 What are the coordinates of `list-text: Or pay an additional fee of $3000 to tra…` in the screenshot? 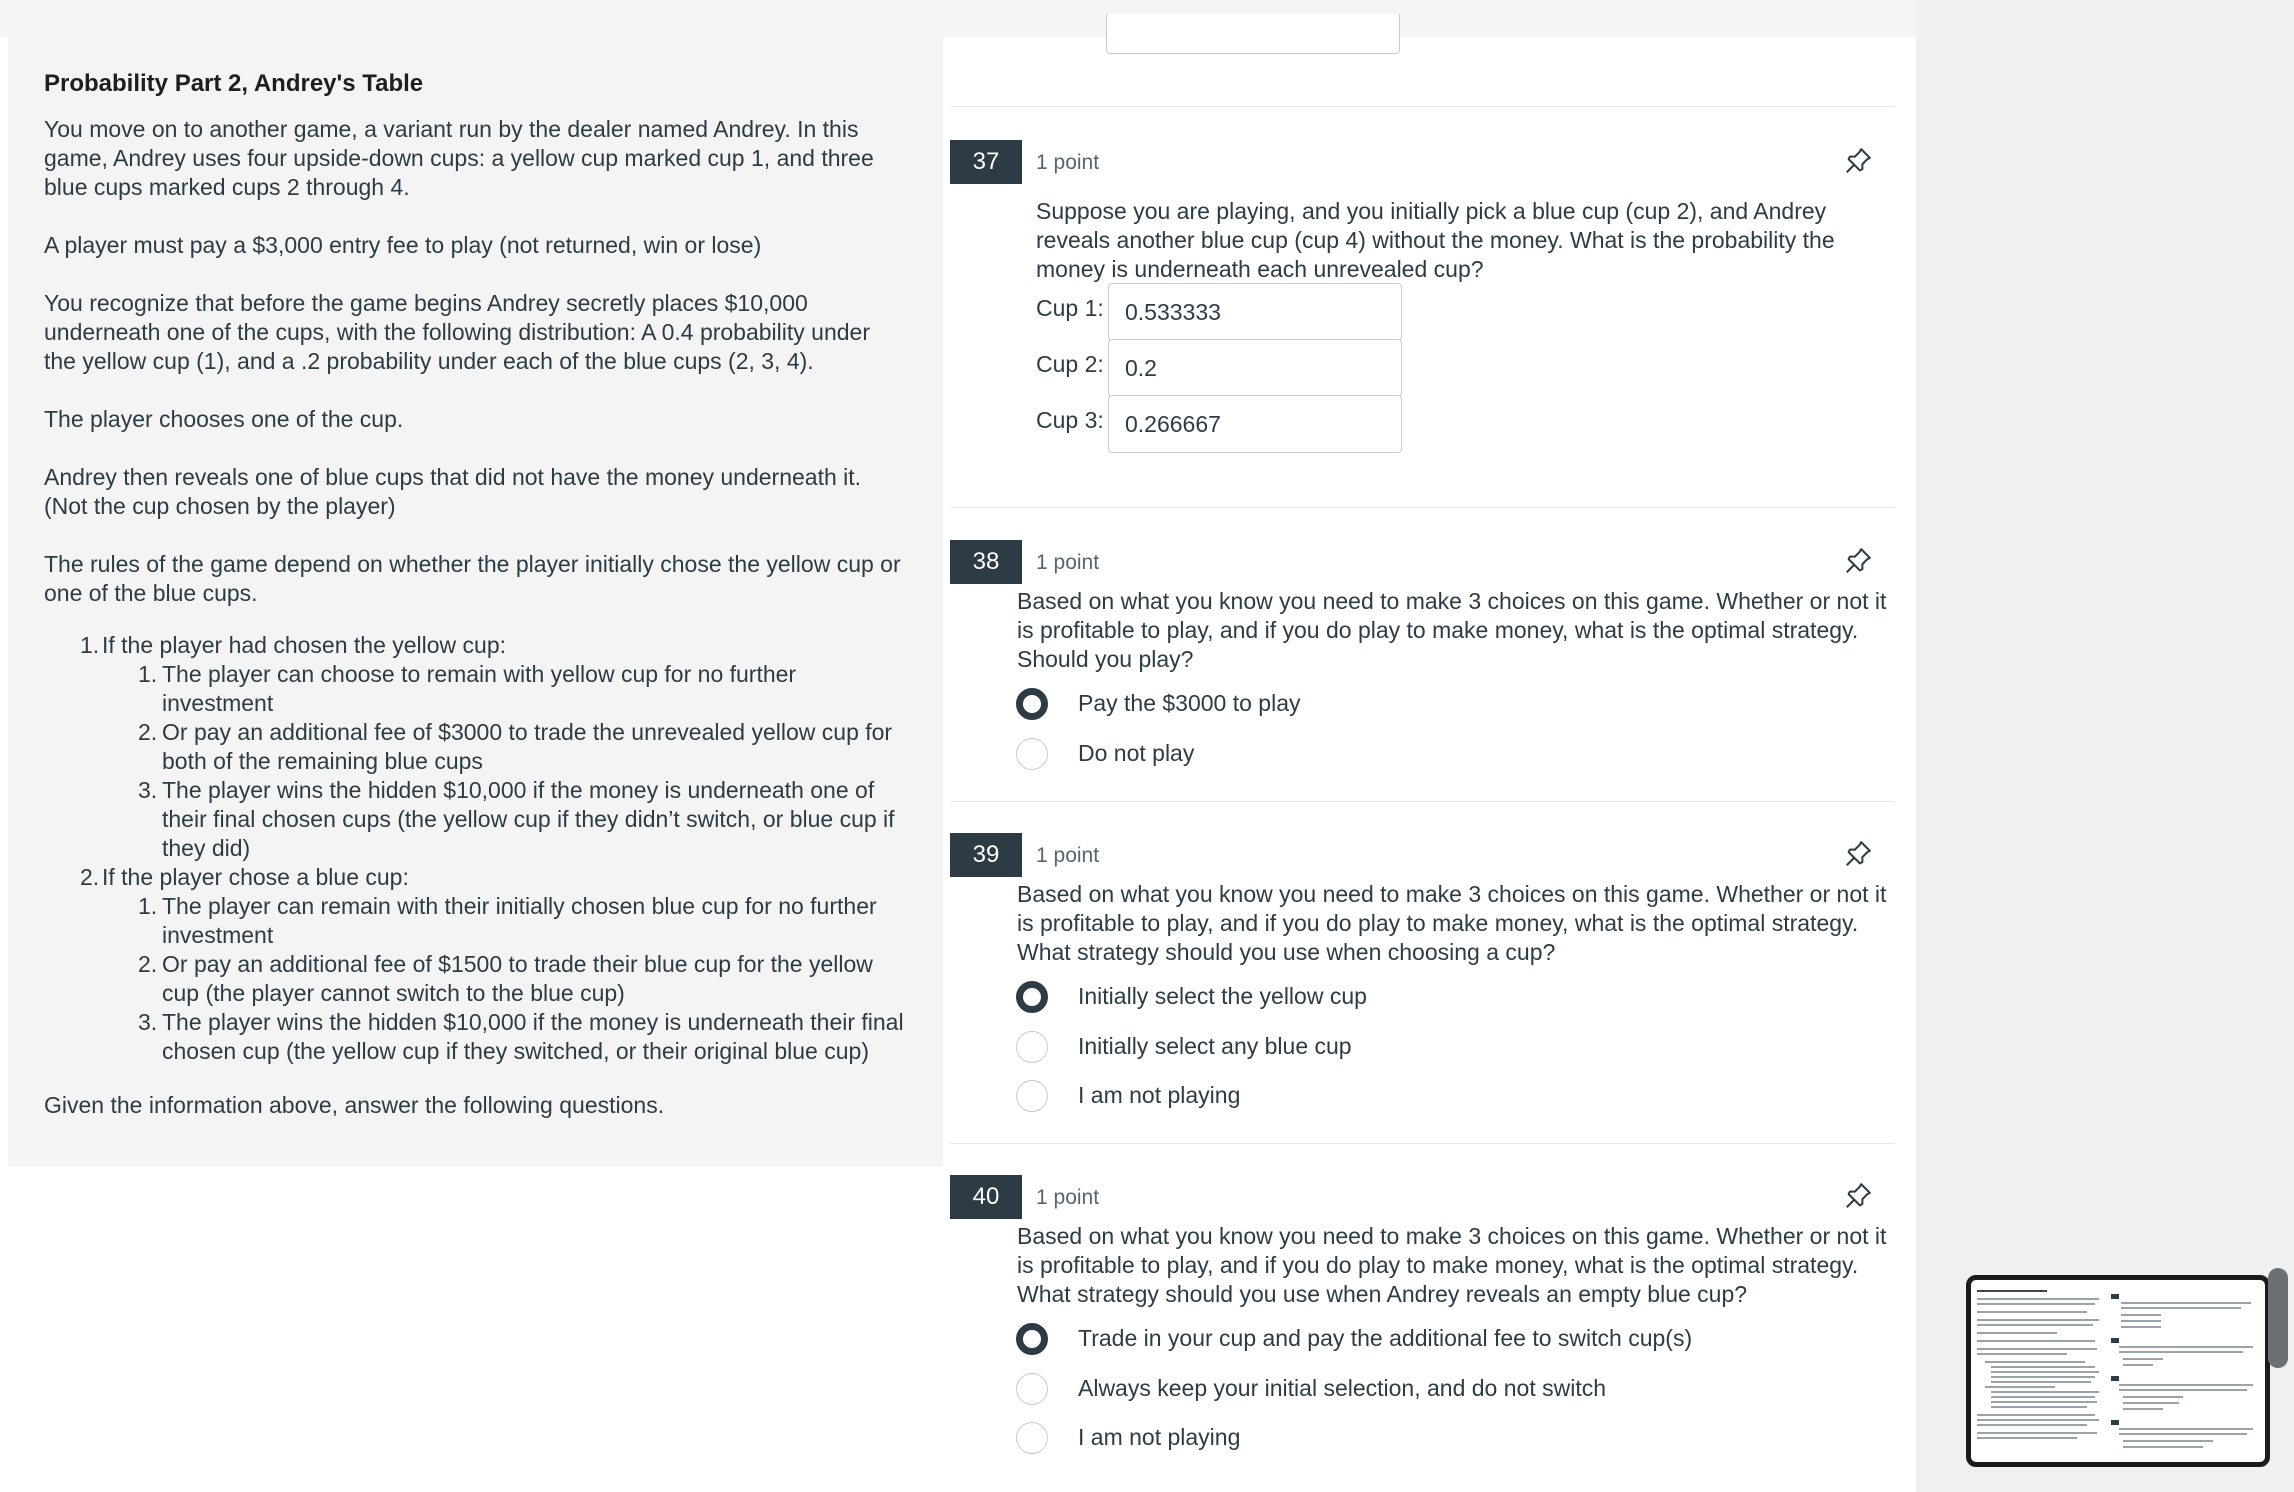 It's located at (527, 746).